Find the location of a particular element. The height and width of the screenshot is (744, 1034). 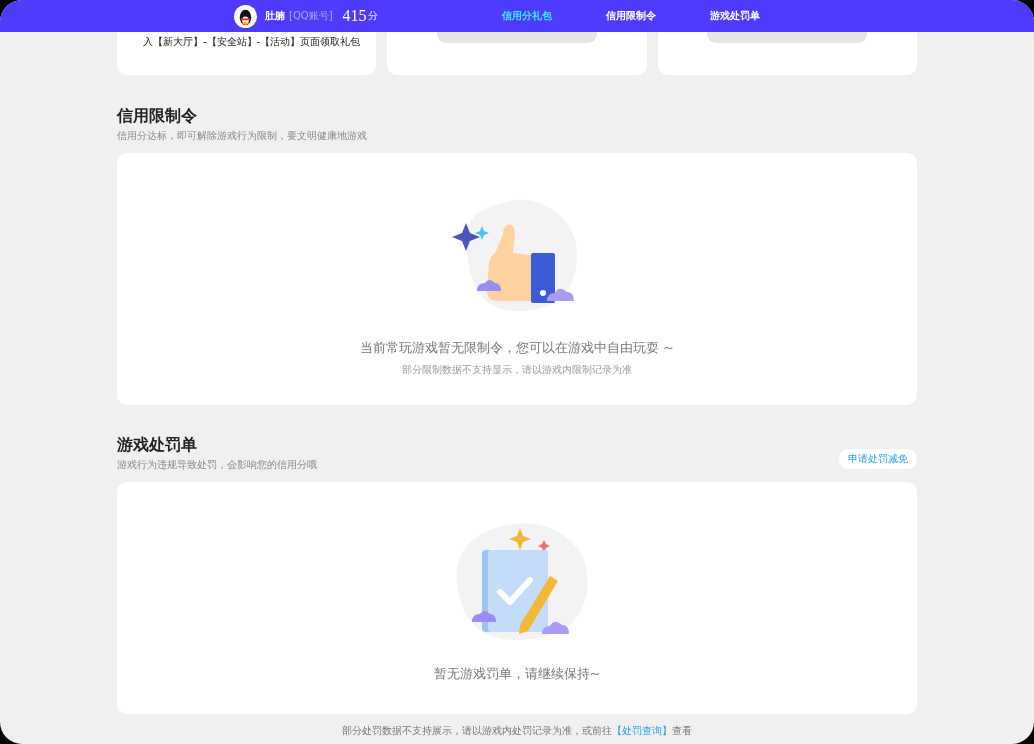

section-title: 信用限制令 is located at coordinates (157, 116).